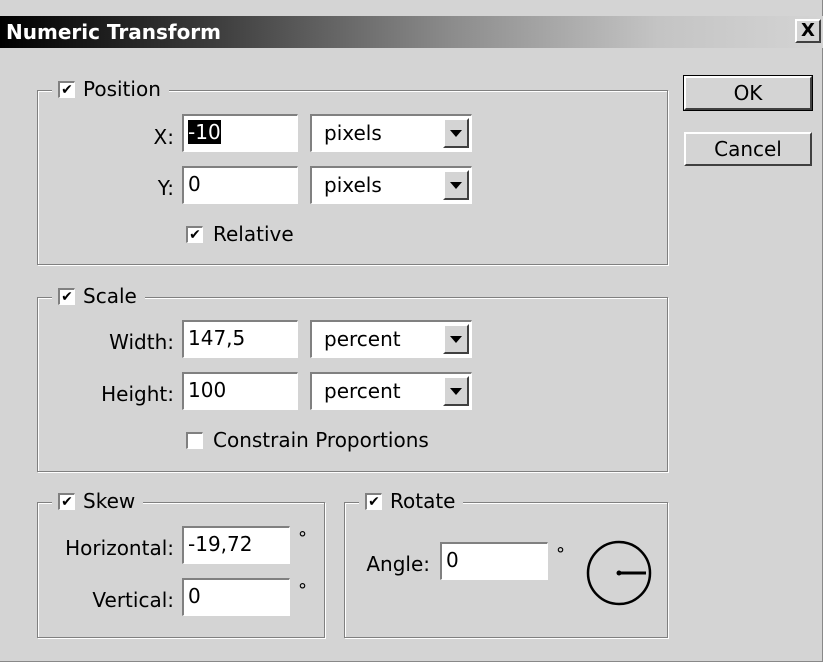 This screenshot has height=662, width=823. Describe the element at coordinates (423, 501) in the screenshot. I see `rotate-label: Rotate` at that location.